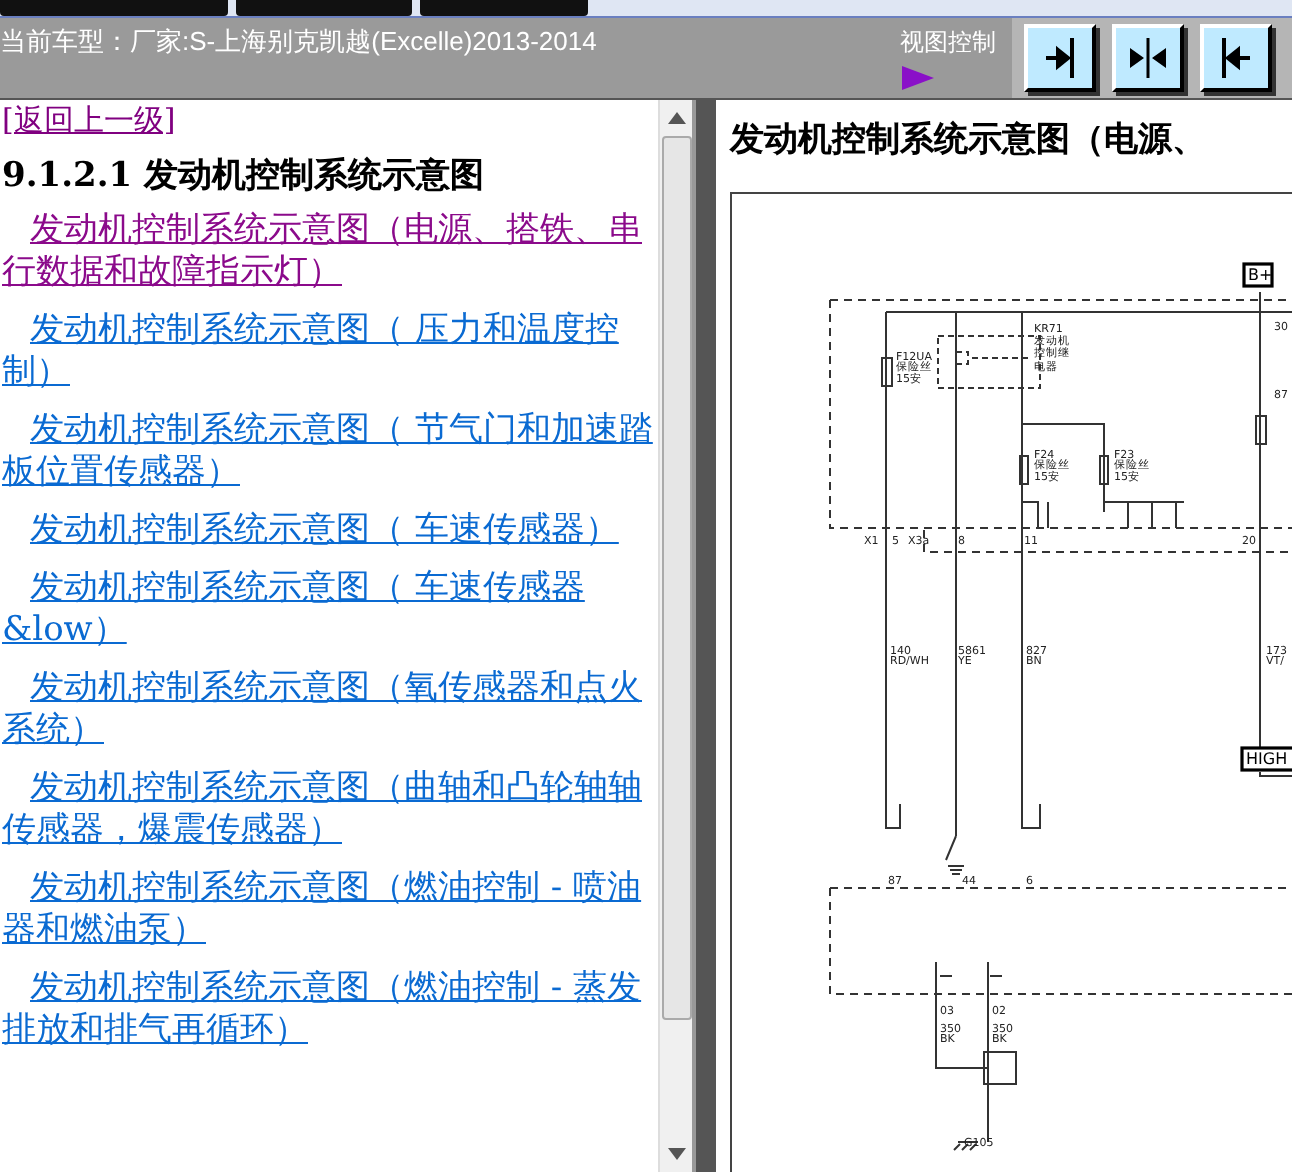 The height and width of the screenshot is (1172, 1292). I want to click on back-link: [返回上一级], so click(89, 121).